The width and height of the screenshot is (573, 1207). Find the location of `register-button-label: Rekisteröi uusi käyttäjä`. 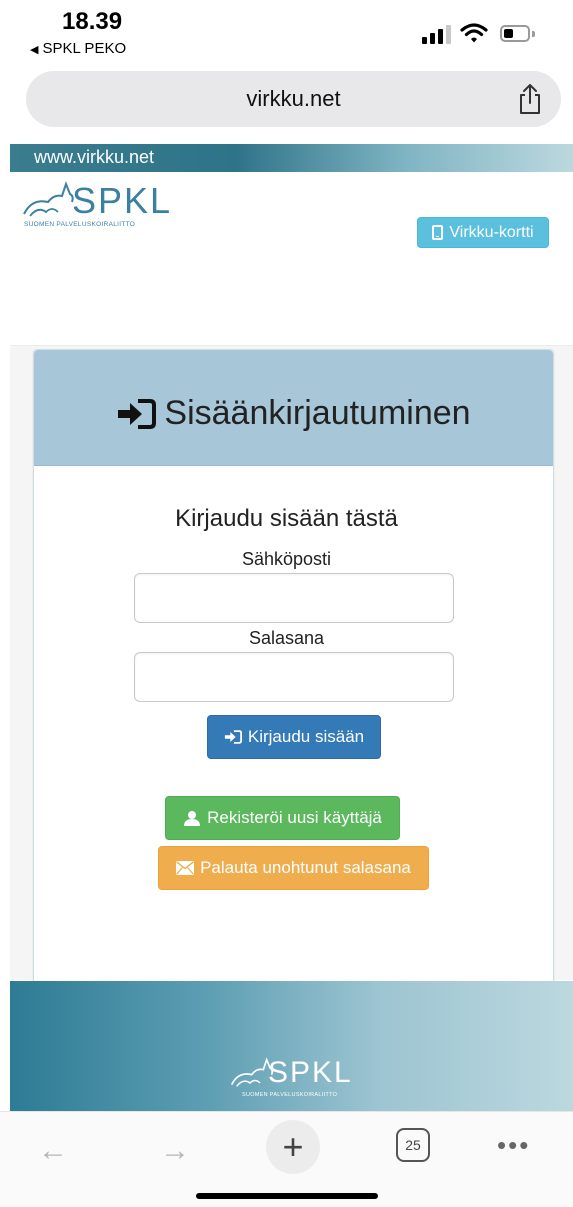

register-button-label: Rekisteröi uusi käyttäjä is located at coordinates (294, 817).